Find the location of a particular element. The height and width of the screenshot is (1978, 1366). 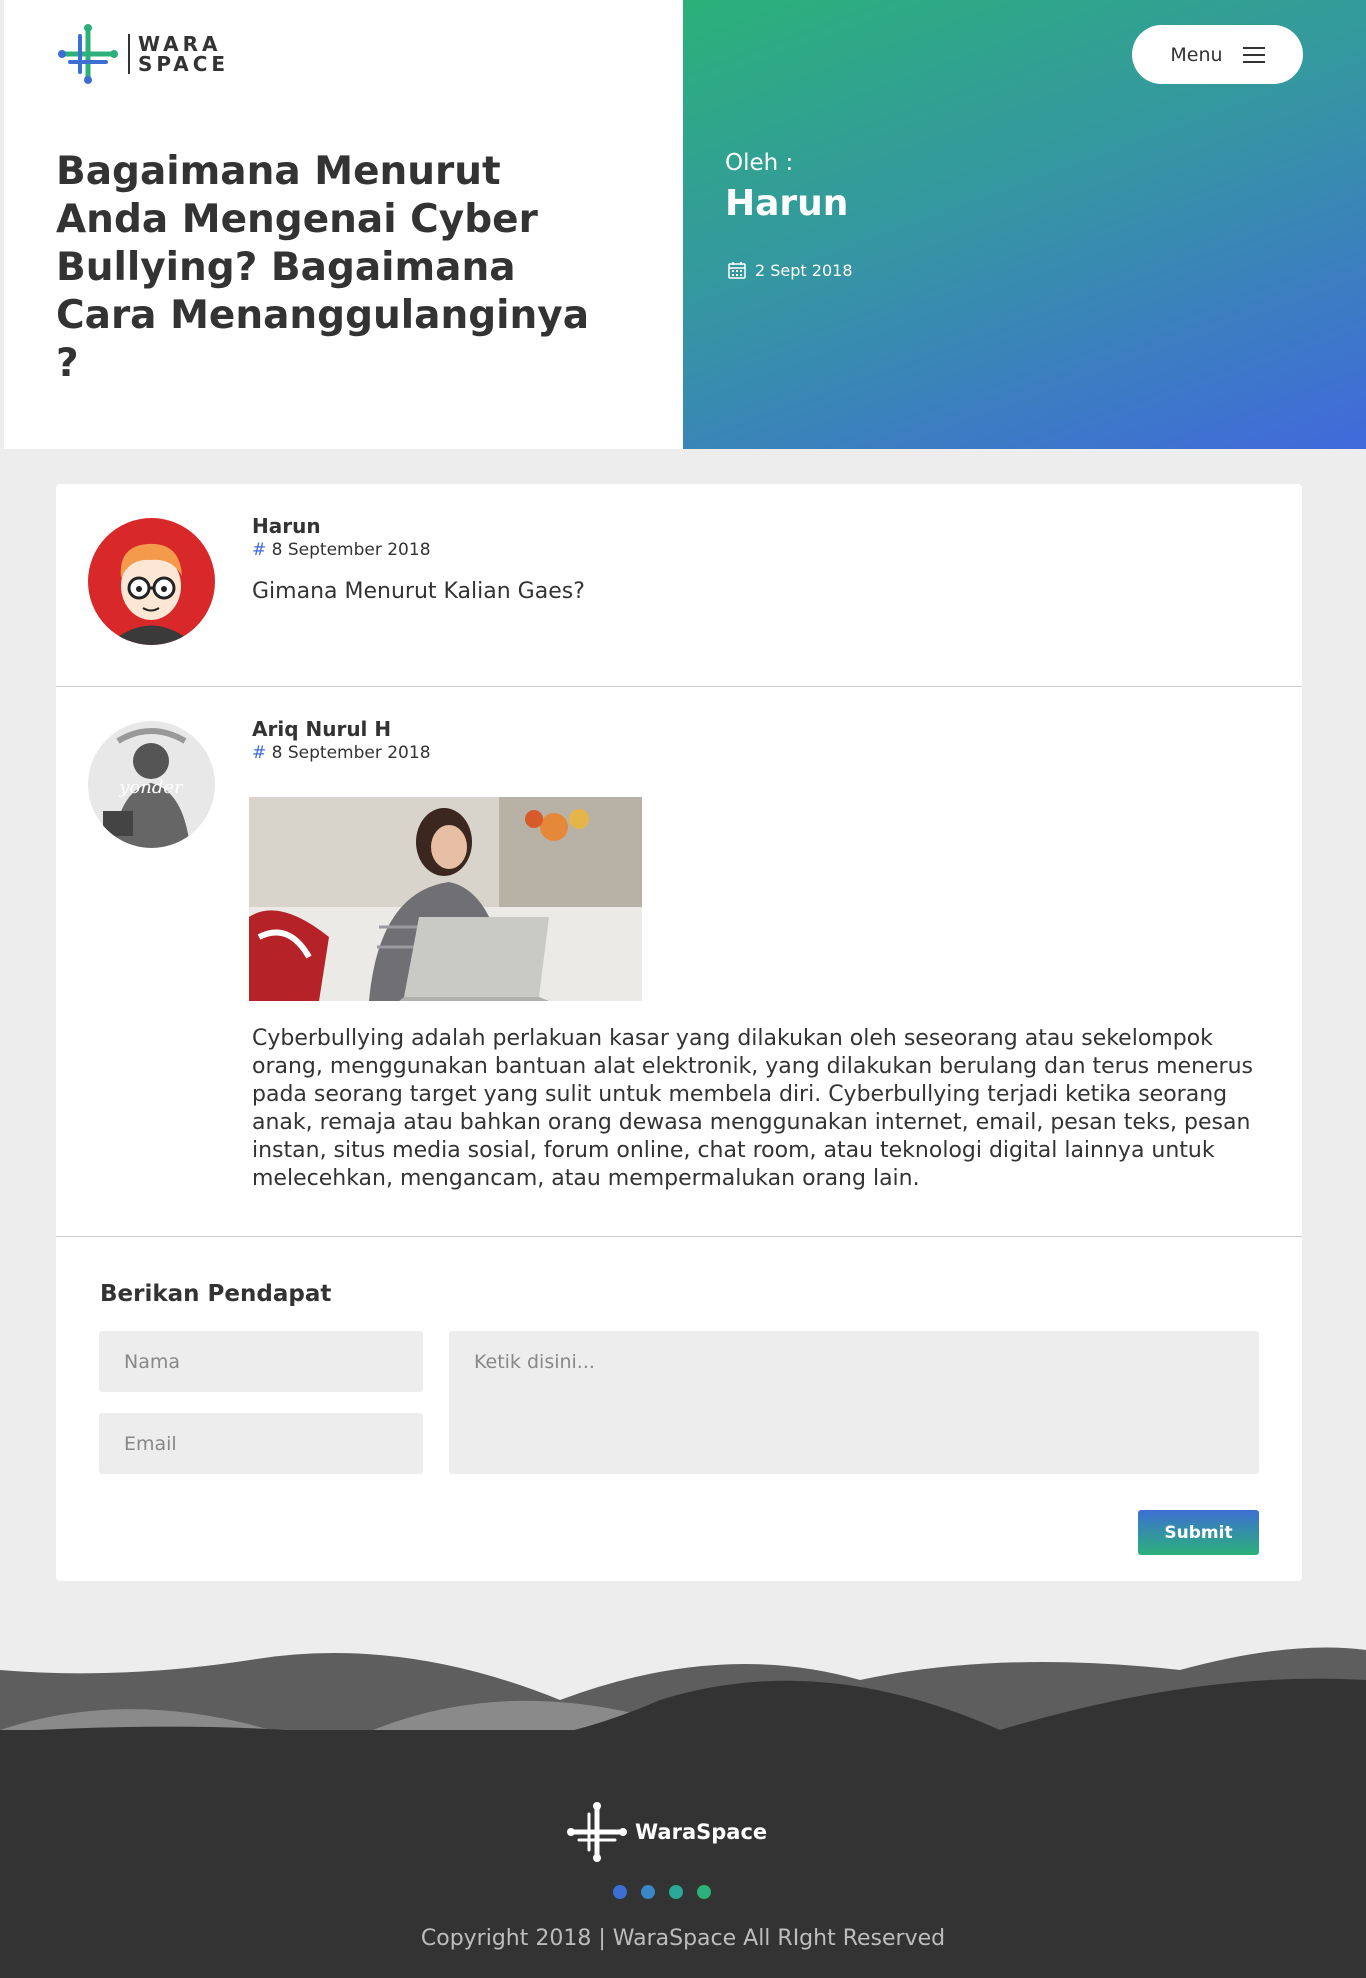

photo-avatar-icon: yonder is located at coordinates (151, 784).